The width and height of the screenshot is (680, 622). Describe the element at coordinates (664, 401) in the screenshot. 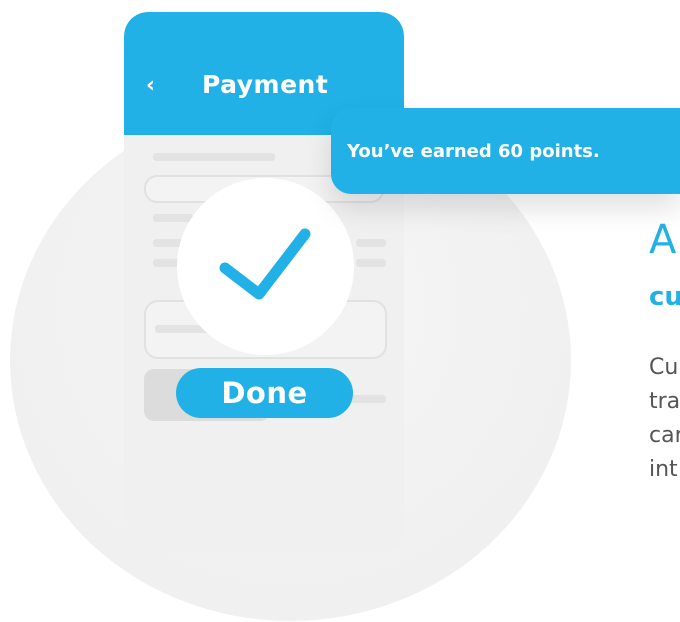

I see `side-body-line: tra` at that location.